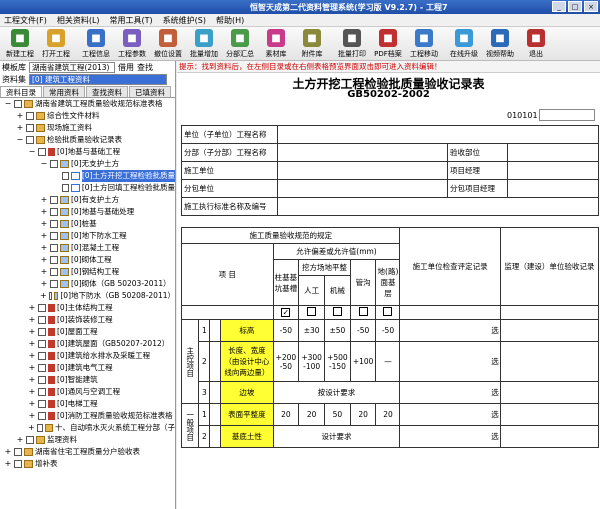 The width and height of the screenshot is (600, 509). What do you see at coordinates (286, 312) in the screenshot?
I see `check-pile: ✓` at bounding box center [286, 312].